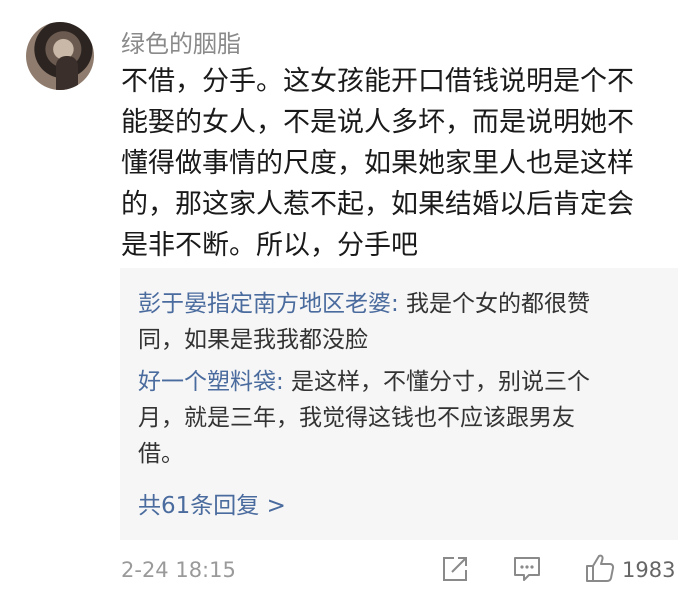 Image resolution: width=700 pixels, height=596 pixels. I want to click on comment-timestamp: 2-24 18:15, so click(178, 570).